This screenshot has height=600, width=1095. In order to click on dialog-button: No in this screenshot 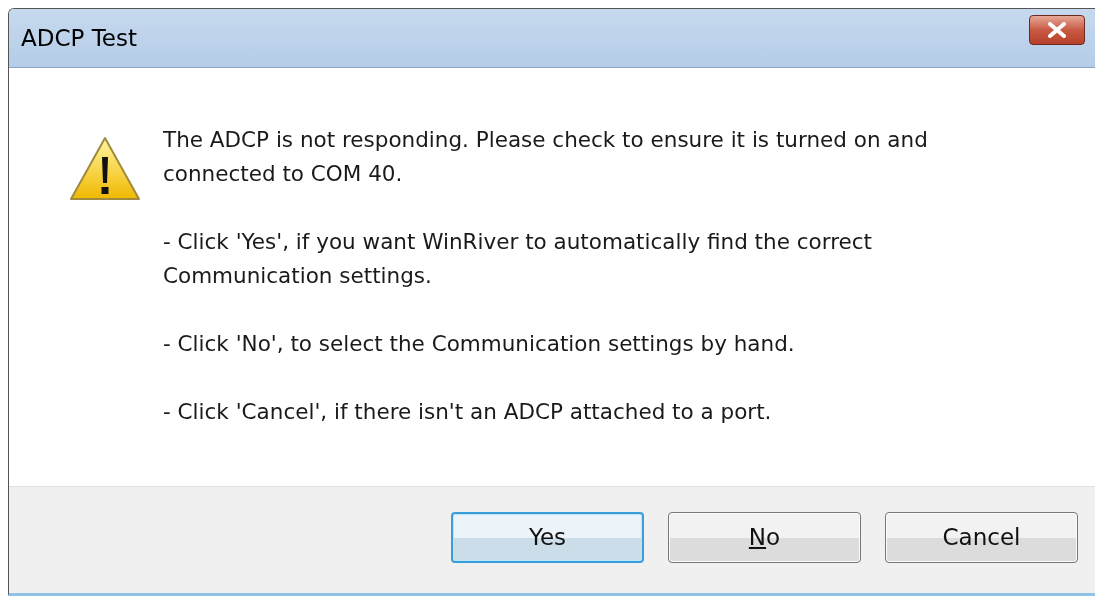, I will do `click(764, 537)`.